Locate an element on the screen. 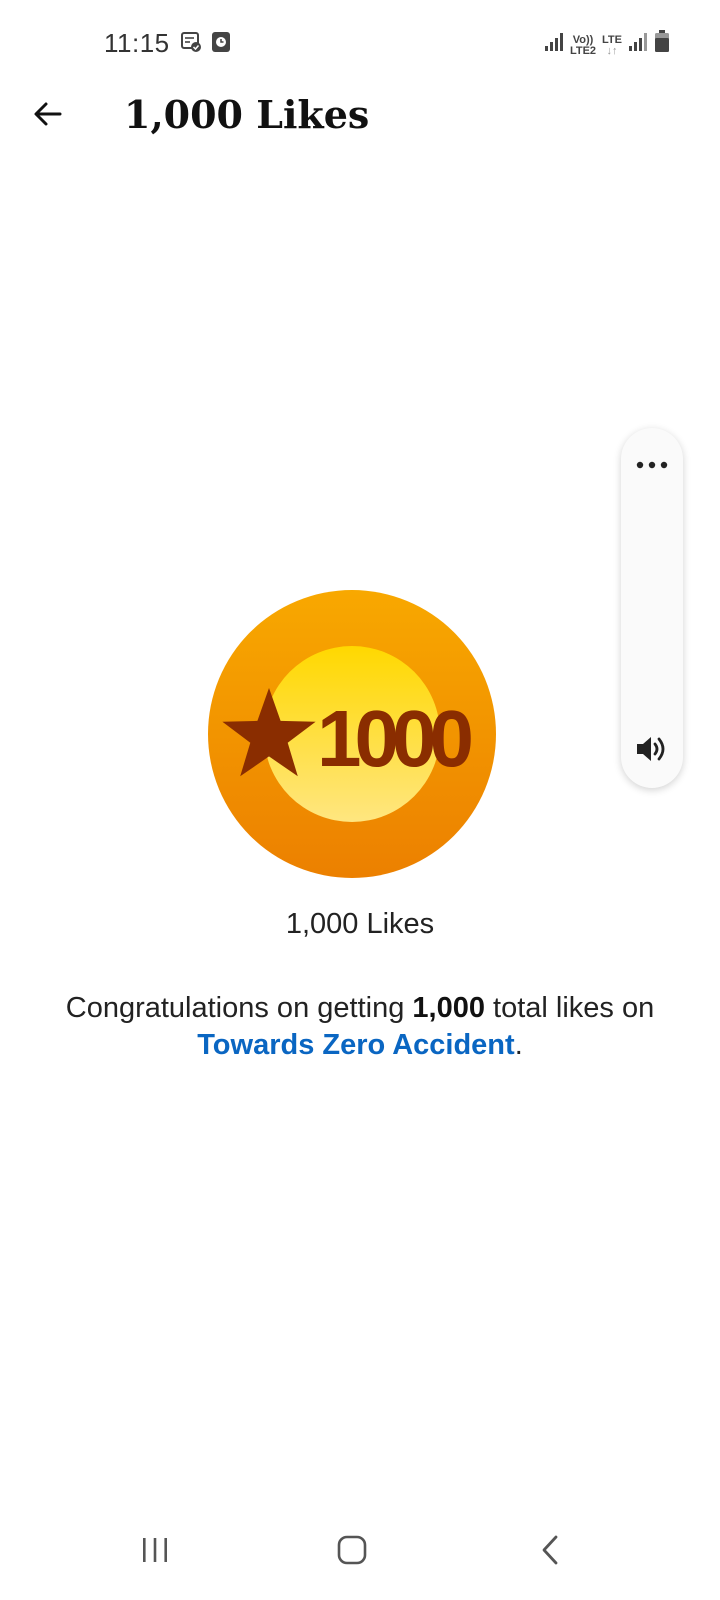 The width and height of the screenshot is (720, 1600). volte-indicator: Vo)) LTE2 is located at coordinates (583, 46).